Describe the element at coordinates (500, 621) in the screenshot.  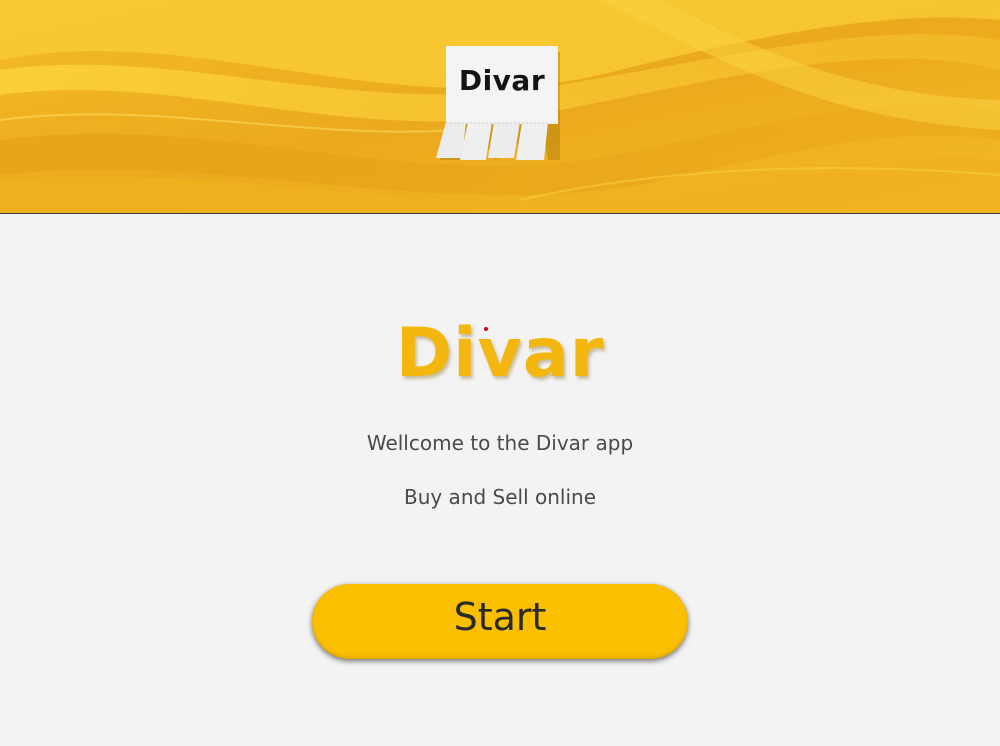
I see `start-button: Start` at that location.